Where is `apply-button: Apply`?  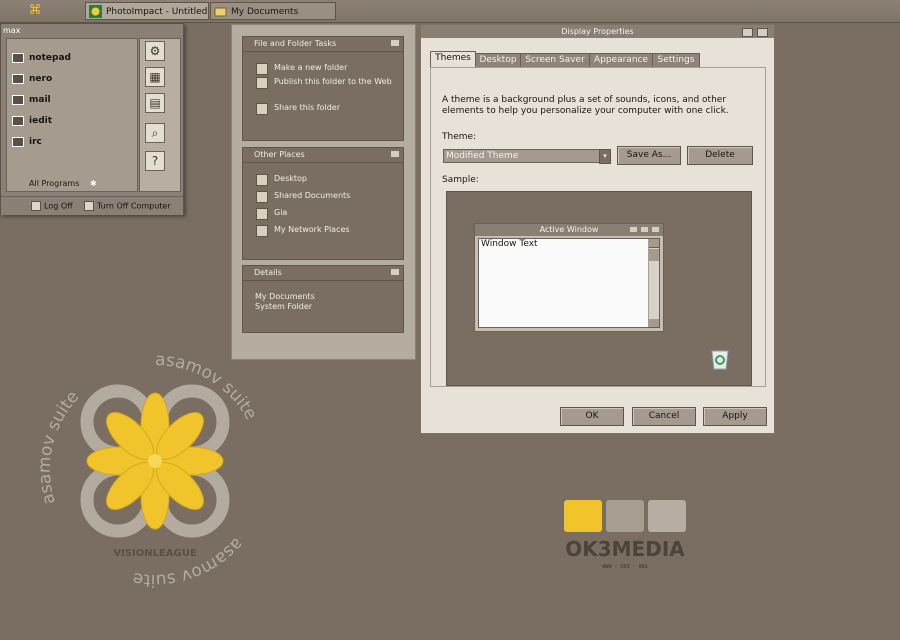
apply-button: Apply is located at coordinates (735, 416).